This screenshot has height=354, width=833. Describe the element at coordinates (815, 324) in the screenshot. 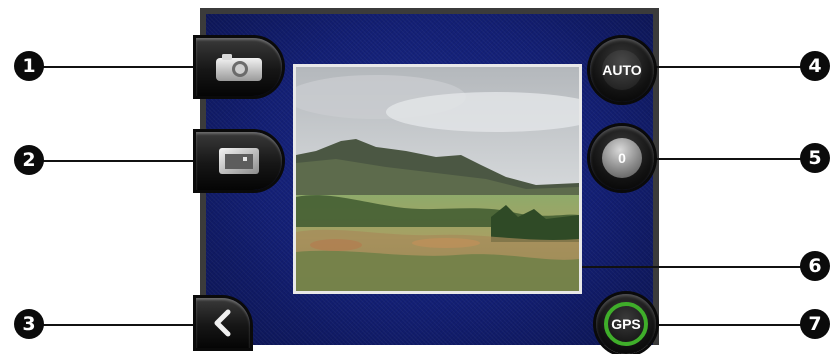

I see `callout-7: 7` at that location.